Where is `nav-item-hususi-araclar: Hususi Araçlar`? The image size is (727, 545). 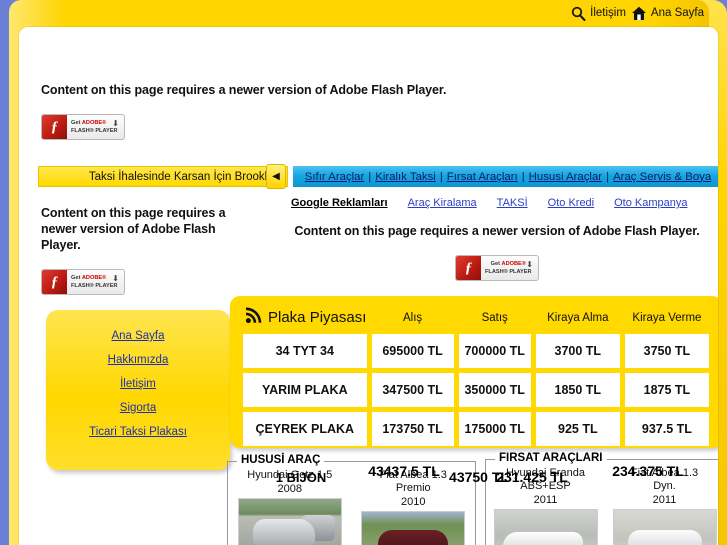 nav-item-hususi-araclar: Hususi Araçlar is located at coordinates (565, 177).